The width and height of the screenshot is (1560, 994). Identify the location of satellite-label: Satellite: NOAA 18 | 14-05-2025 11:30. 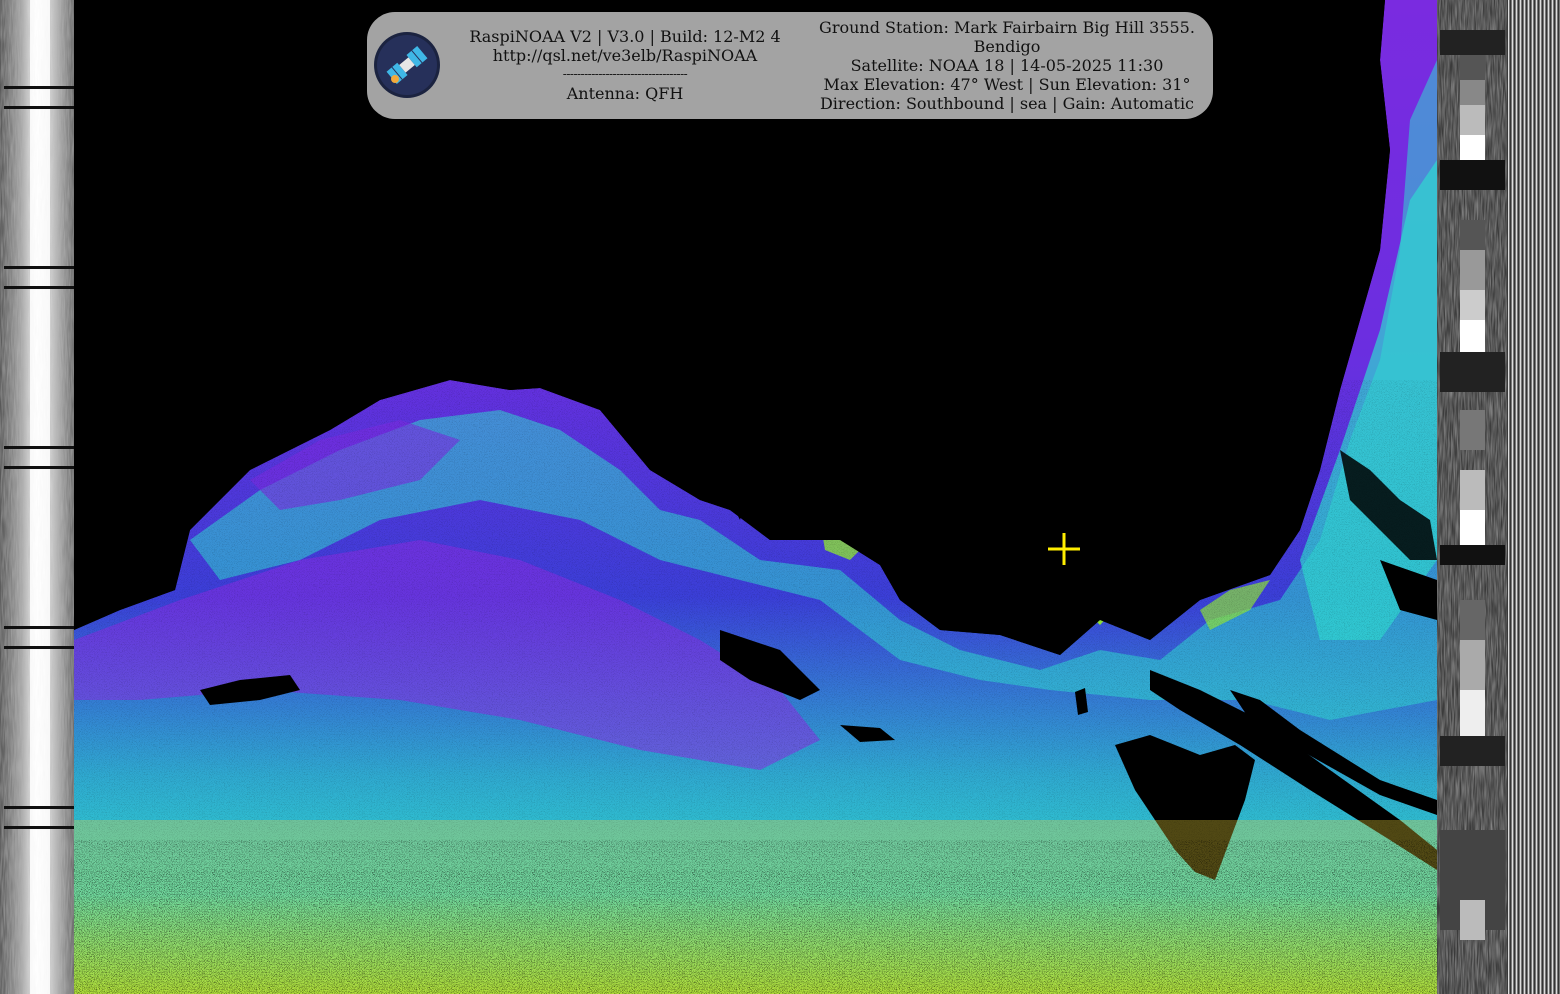
(1007, 65).